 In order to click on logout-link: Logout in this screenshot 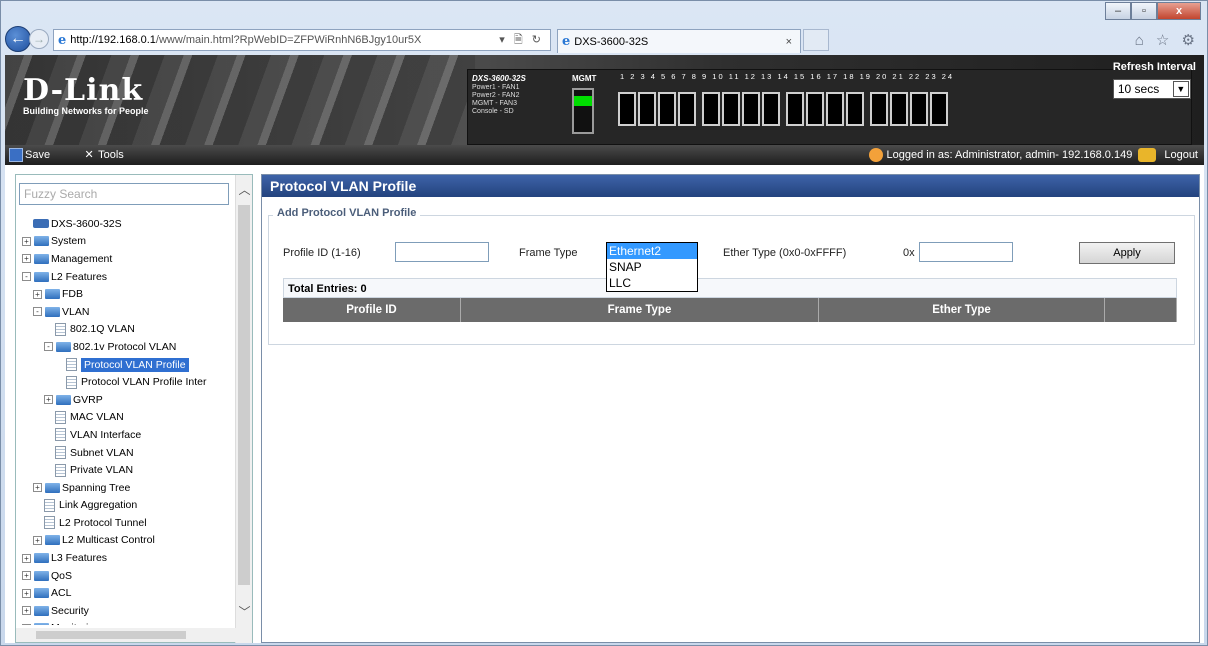, I will do `click(1181, 155)`.